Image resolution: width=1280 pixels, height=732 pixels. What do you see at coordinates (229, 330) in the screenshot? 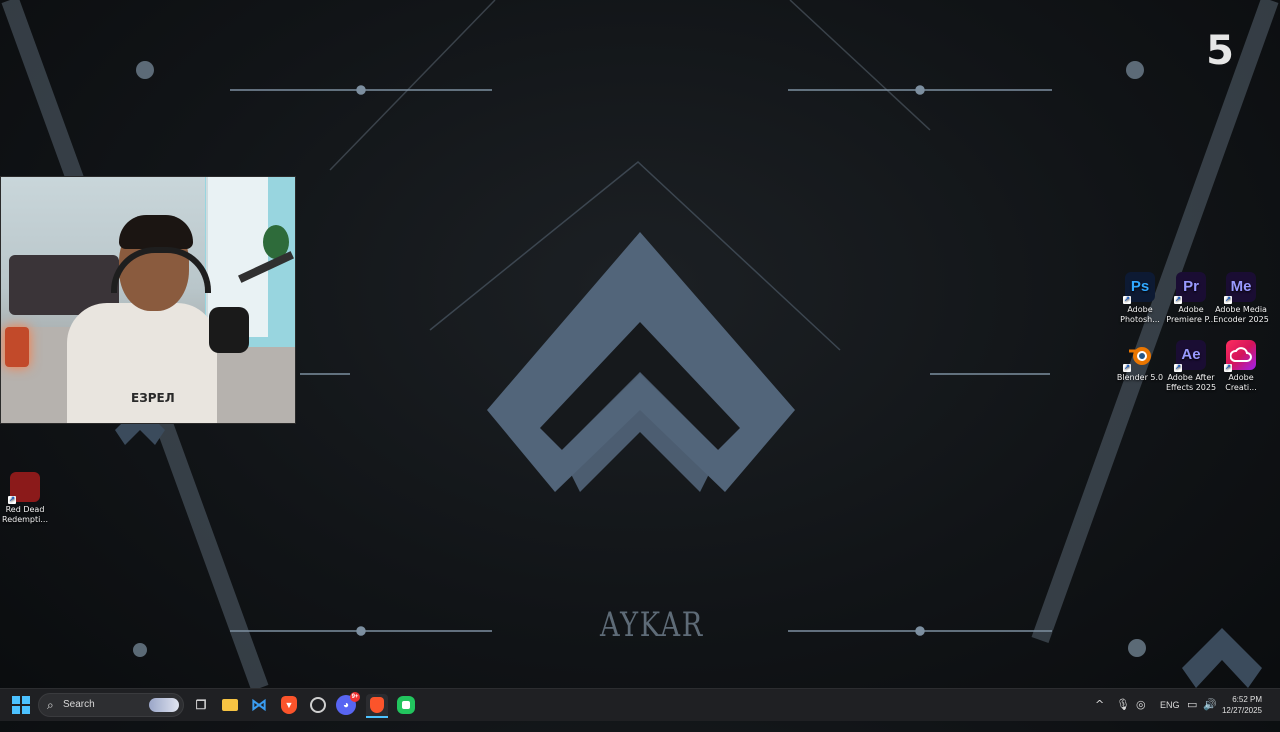
I see `microphone-icon` at bounding box center [229, 330].